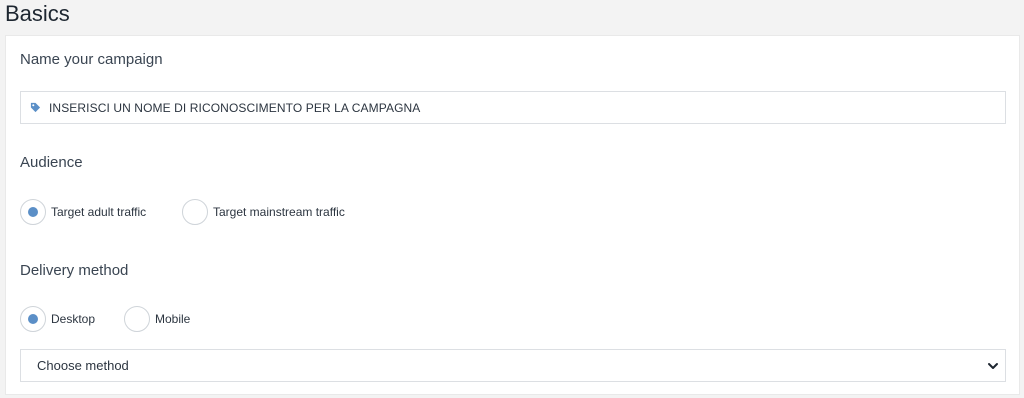 This screenshot has width=1024, height=398. Describe the element at coordinates (173, 319) in the screenshot. I see `delivery-option-label: Mobile` at that location.